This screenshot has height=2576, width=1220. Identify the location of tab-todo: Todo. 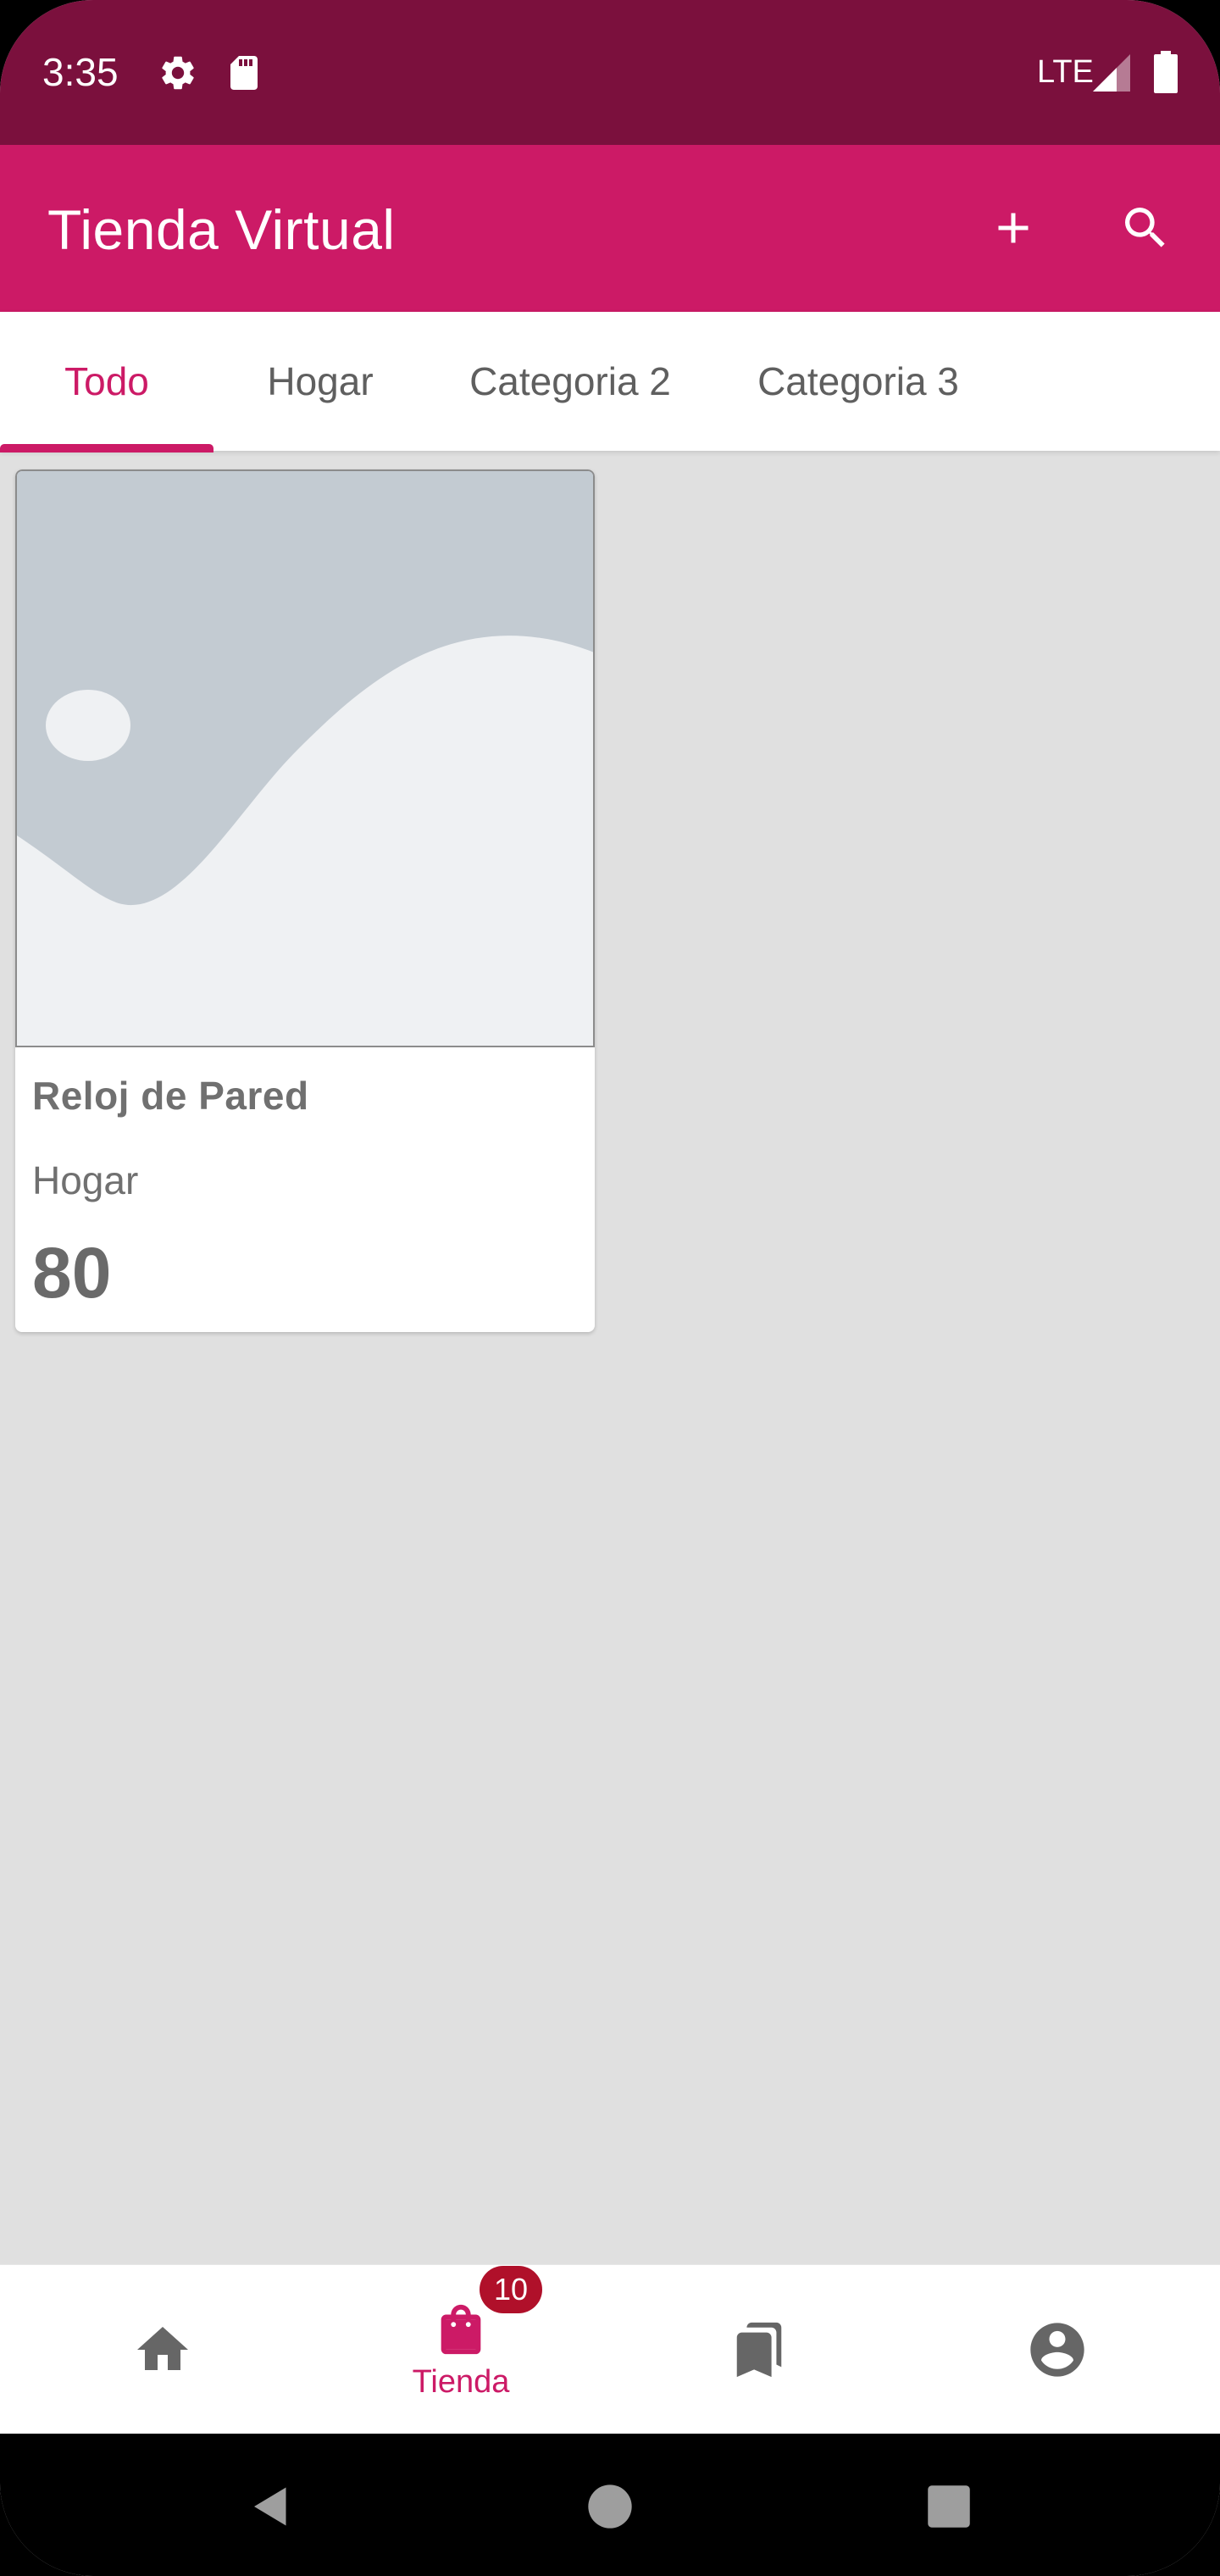
(107, 381).